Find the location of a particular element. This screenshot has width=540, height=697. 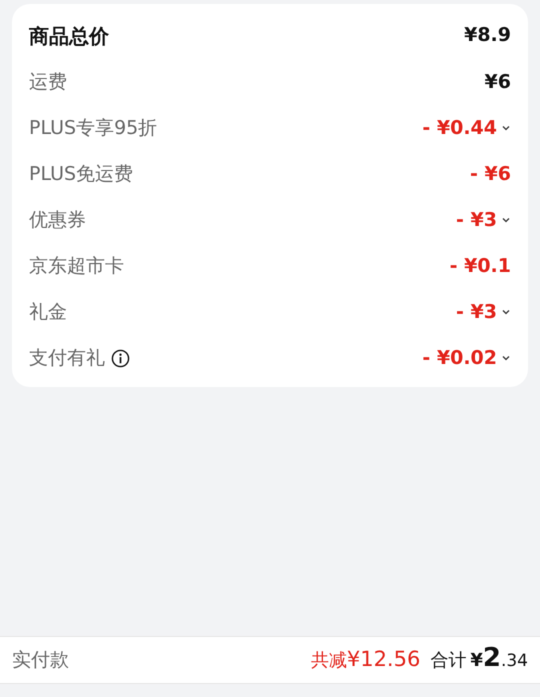

payment-label: 实付款 is located at coordinates (40, 660).